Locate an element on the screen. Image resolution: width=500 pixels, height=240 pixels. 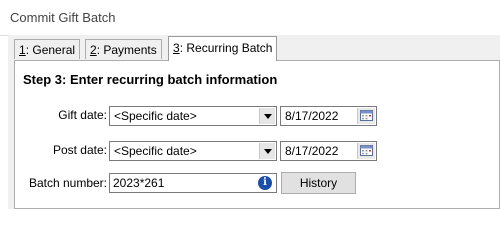
batch-number-label: Batch number: is located at coordinates (67, 183).